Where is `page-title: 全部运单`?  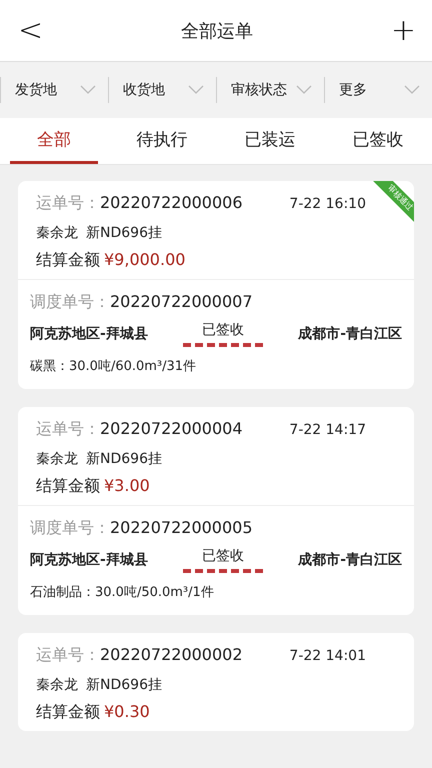
page-title: 全部运单 is located at coordinates (217, 31).